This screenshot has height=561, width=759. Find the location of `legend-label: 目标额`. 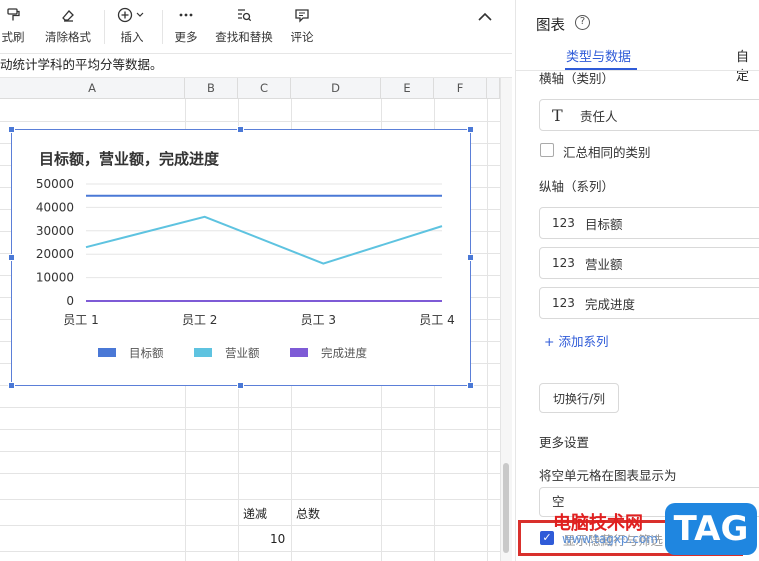

legend-label: 目标额 is located at coordinates (146, 353).